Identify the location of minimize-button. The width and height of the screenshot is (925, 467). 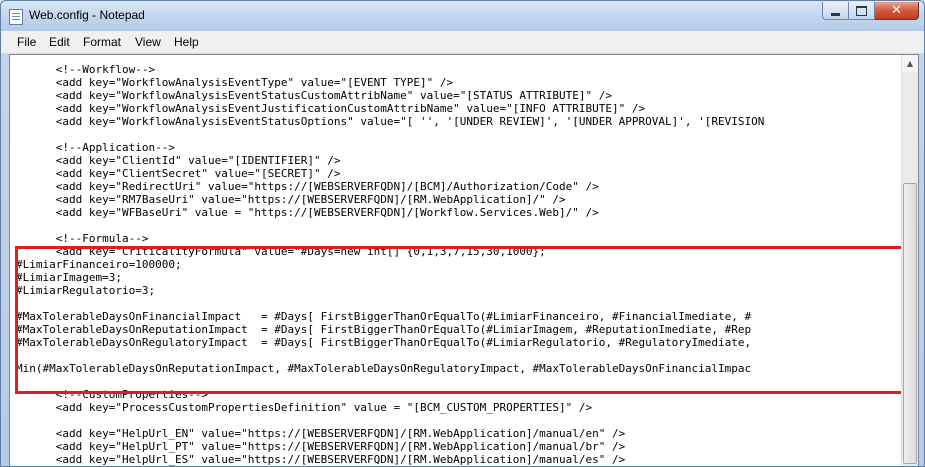
(835, 11).